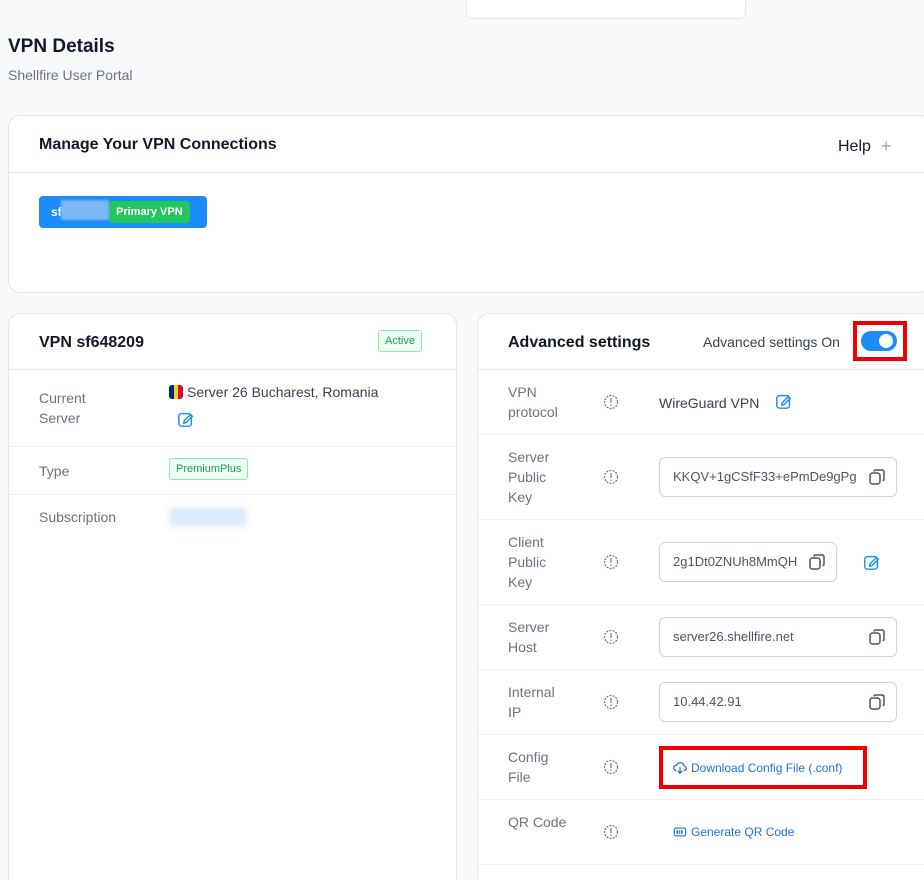 The width and height of the screenshot is (924, 880). What do you see at coordinates (778, 702) in the screenshot?
I see `internal-ip-field: 10.44.42.91` at bounding box center [778, 702].